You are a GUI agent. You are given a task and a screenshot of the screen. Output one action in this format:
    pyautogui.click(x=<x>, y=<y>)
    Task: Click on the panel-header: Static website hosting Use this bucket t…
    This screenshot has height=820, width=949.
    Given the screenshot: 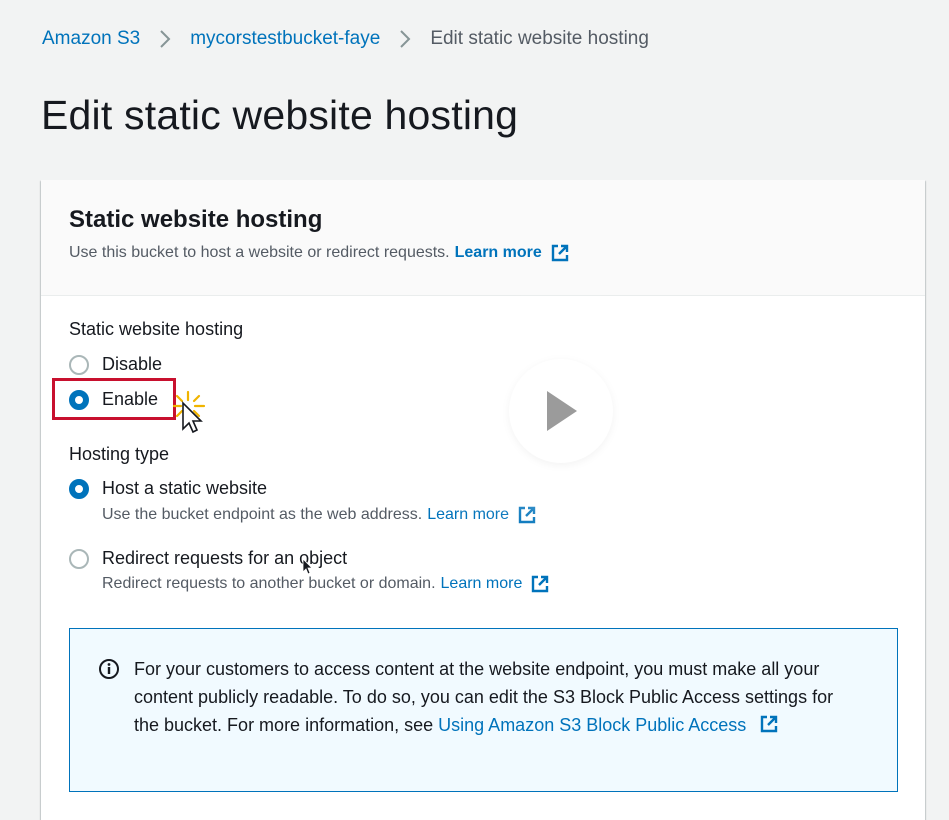 What is the action you would take?
    pyautogui.click(x=483, y=238)
    